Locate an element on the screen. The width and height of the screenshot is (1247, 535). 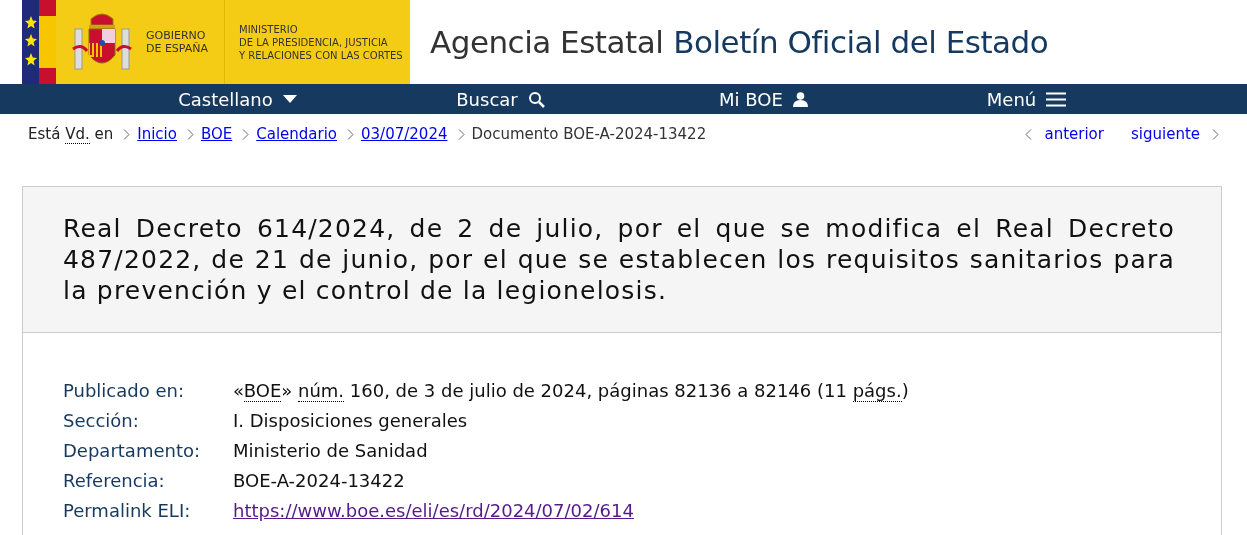
next-link: siguiente is located at coordinates (1165, 134).